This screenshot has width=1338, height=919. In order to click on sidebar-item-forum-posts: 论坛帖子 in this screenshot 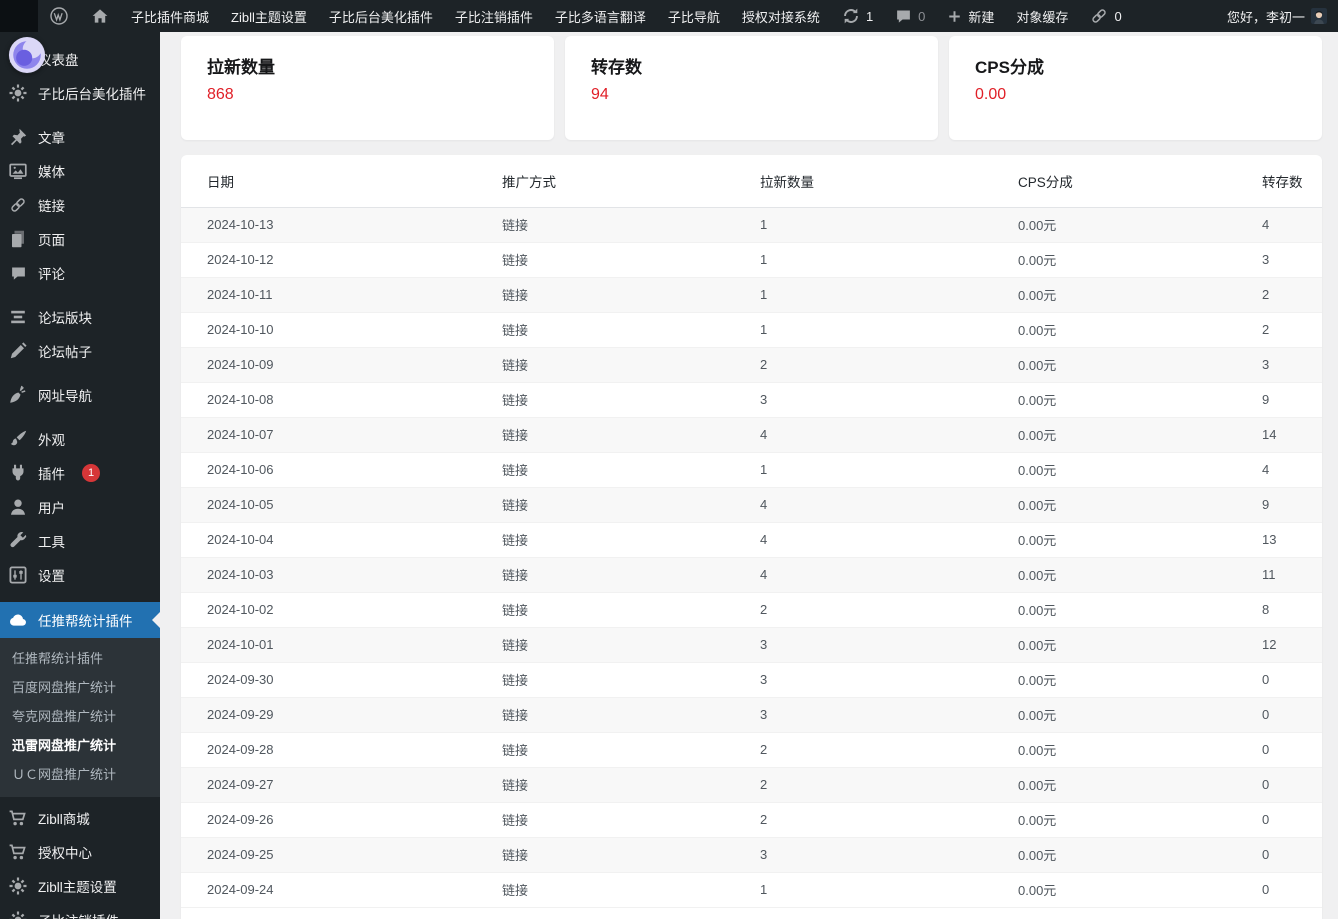, I will do `click(80, 351)`.